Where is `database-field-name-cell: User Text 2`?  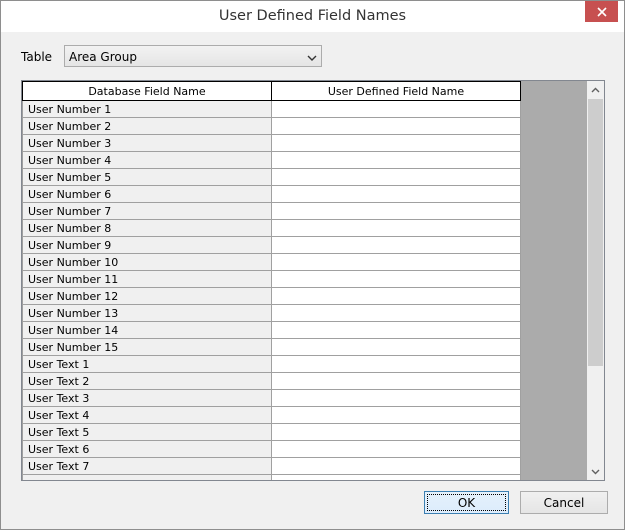
database-field-name-cell: User Text 2 is located at coordinates (147, 381).